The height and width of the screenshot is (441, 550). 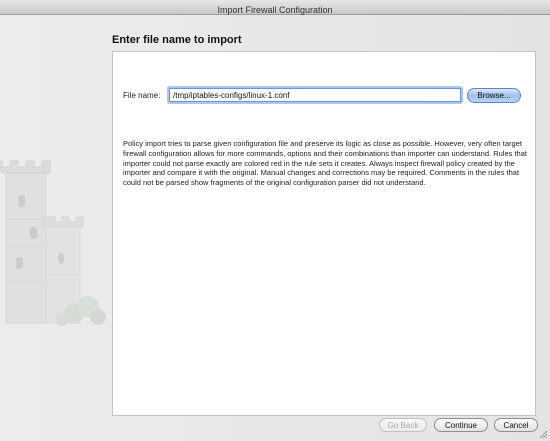 I want to click on file-name-input, so click(x=315, y=95).